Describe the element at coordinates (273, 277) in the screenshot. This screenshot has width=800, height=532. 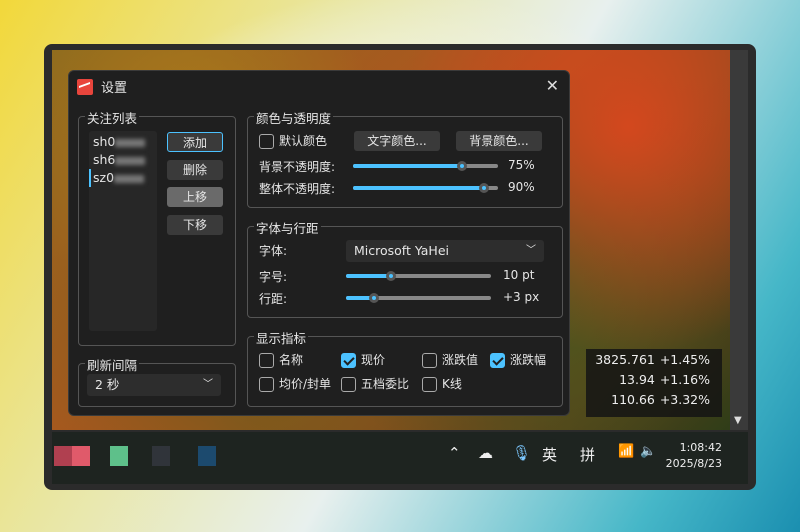
I see `font-size-label: 字号:` at that location.